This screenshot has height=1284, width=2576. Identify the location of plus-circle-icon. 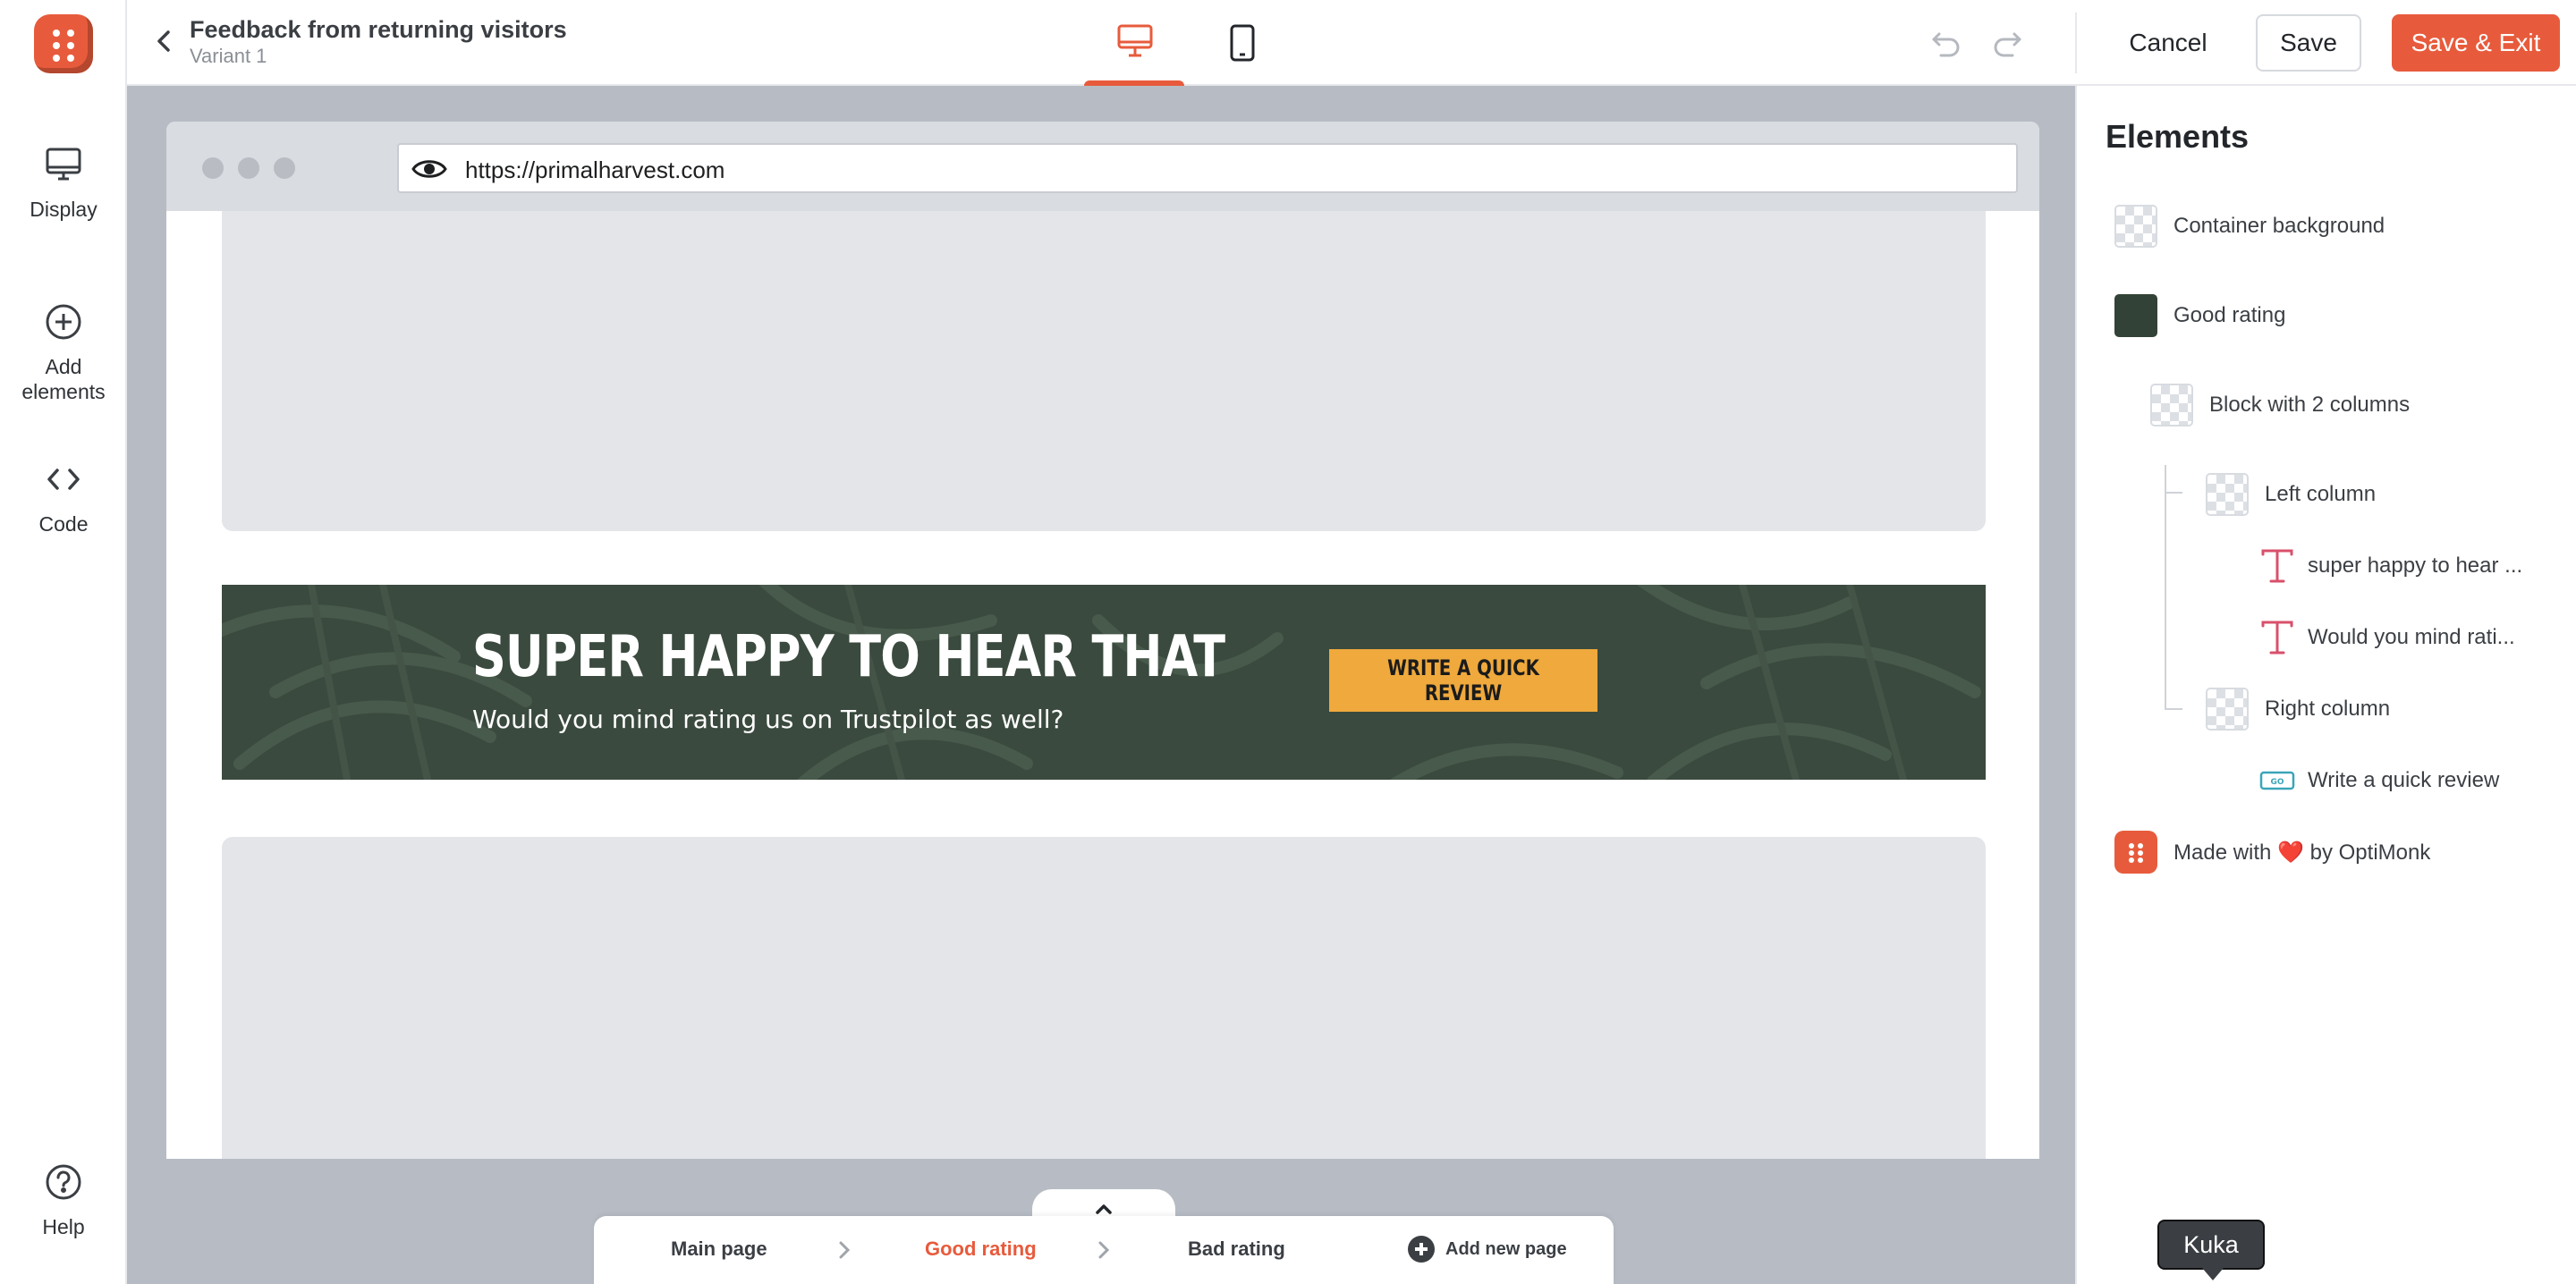
(63, 322).